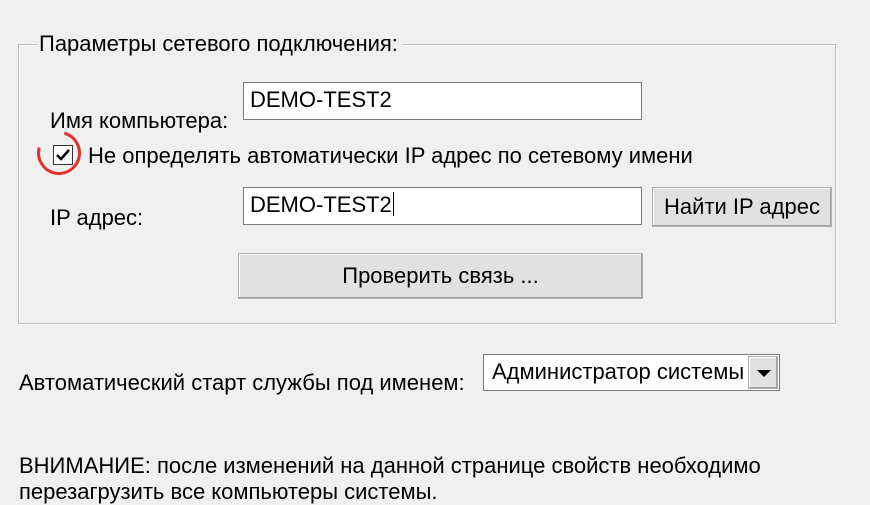  I want to click on no-auto-ip-checkbox, so click(63, 155).